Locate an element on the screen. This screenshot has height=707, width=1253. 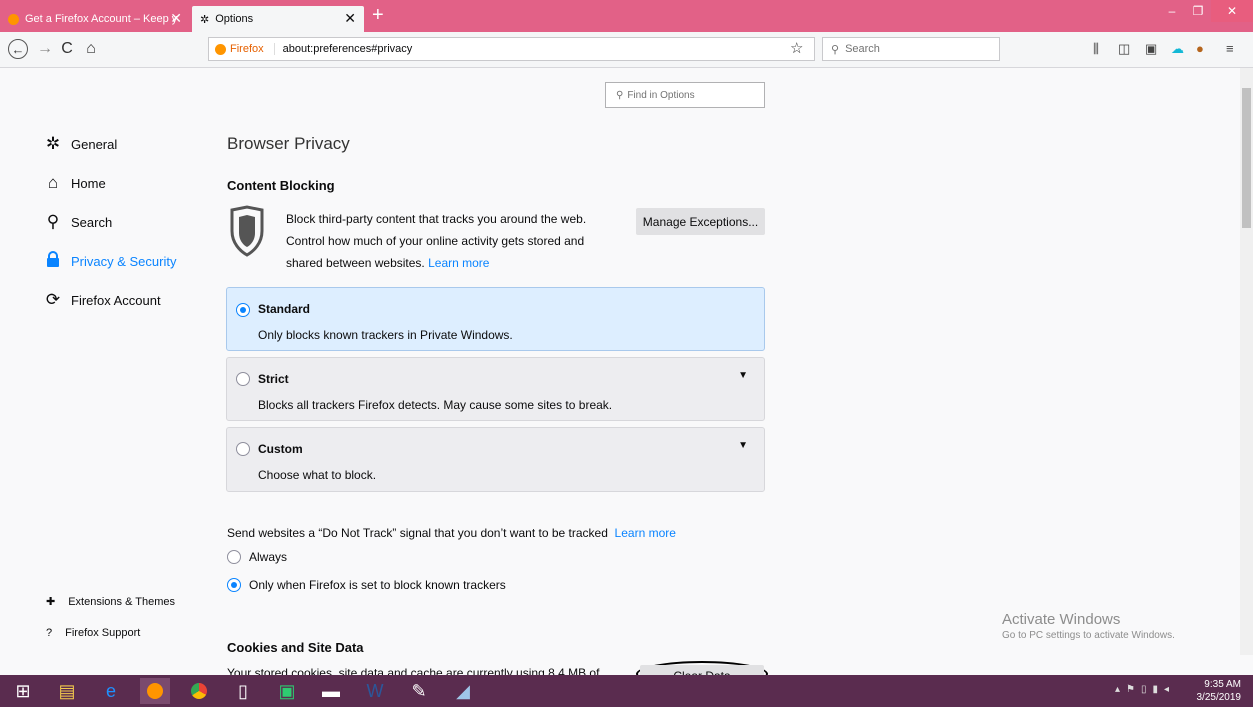
option-custom: Custom ▼ Choose what to block. is located at coordinates (495, 459).